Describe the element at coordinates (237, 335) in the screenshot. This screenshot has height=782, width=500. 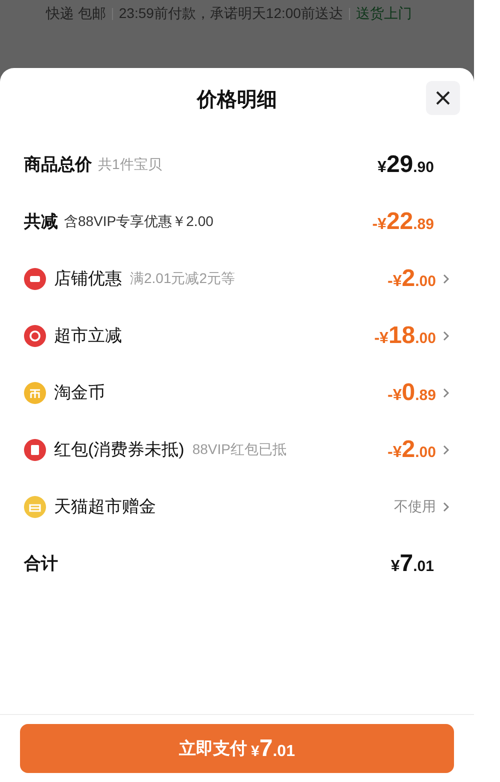
I see `discount-row: 超市立减 -¥18.00` at that location.